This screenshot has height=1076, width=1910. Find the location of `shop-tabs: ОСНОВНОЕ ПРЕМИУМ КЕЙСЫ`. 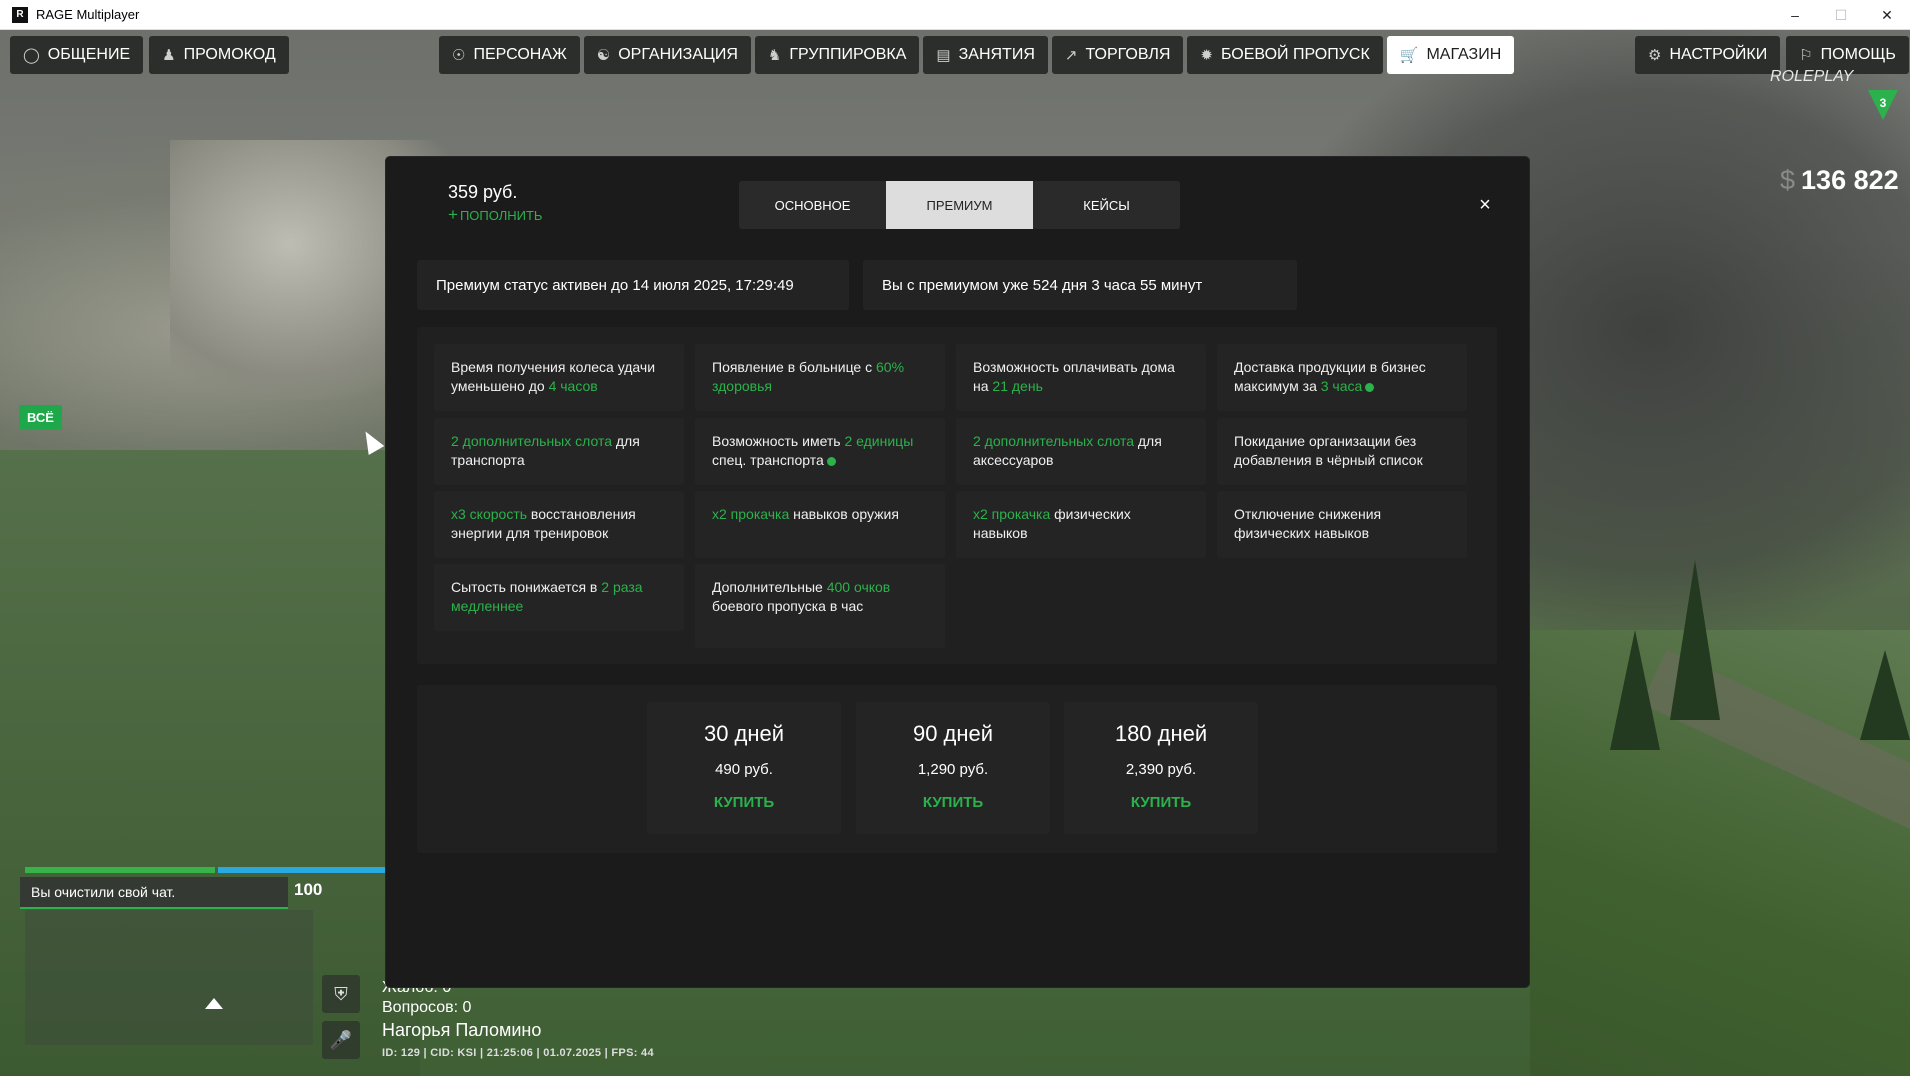

shop-tabs: ОСНОВНОЕ ПРЕМИУМ КЕЙСЫ is located at coordinates (959, 205).